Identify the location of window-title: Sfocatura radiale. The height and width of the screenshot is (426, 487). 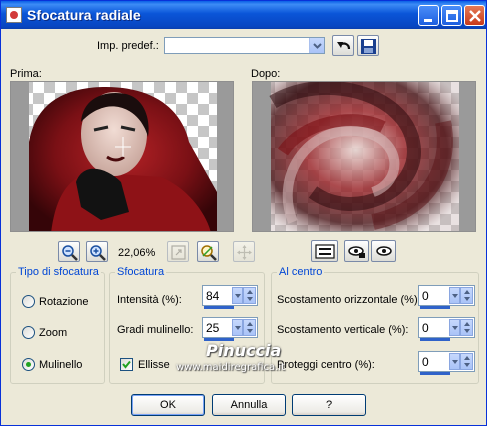
(84, 15).